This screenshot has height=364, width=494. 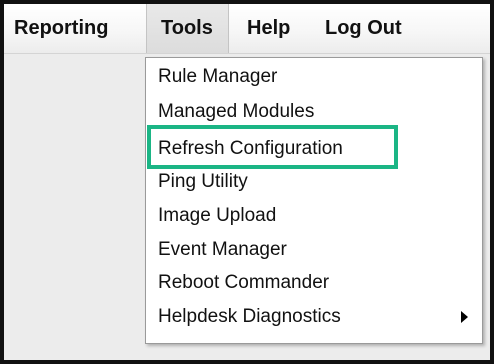 I want to click on menu-item-managed-modules: Managed Modules, so click(x=314, y=112).